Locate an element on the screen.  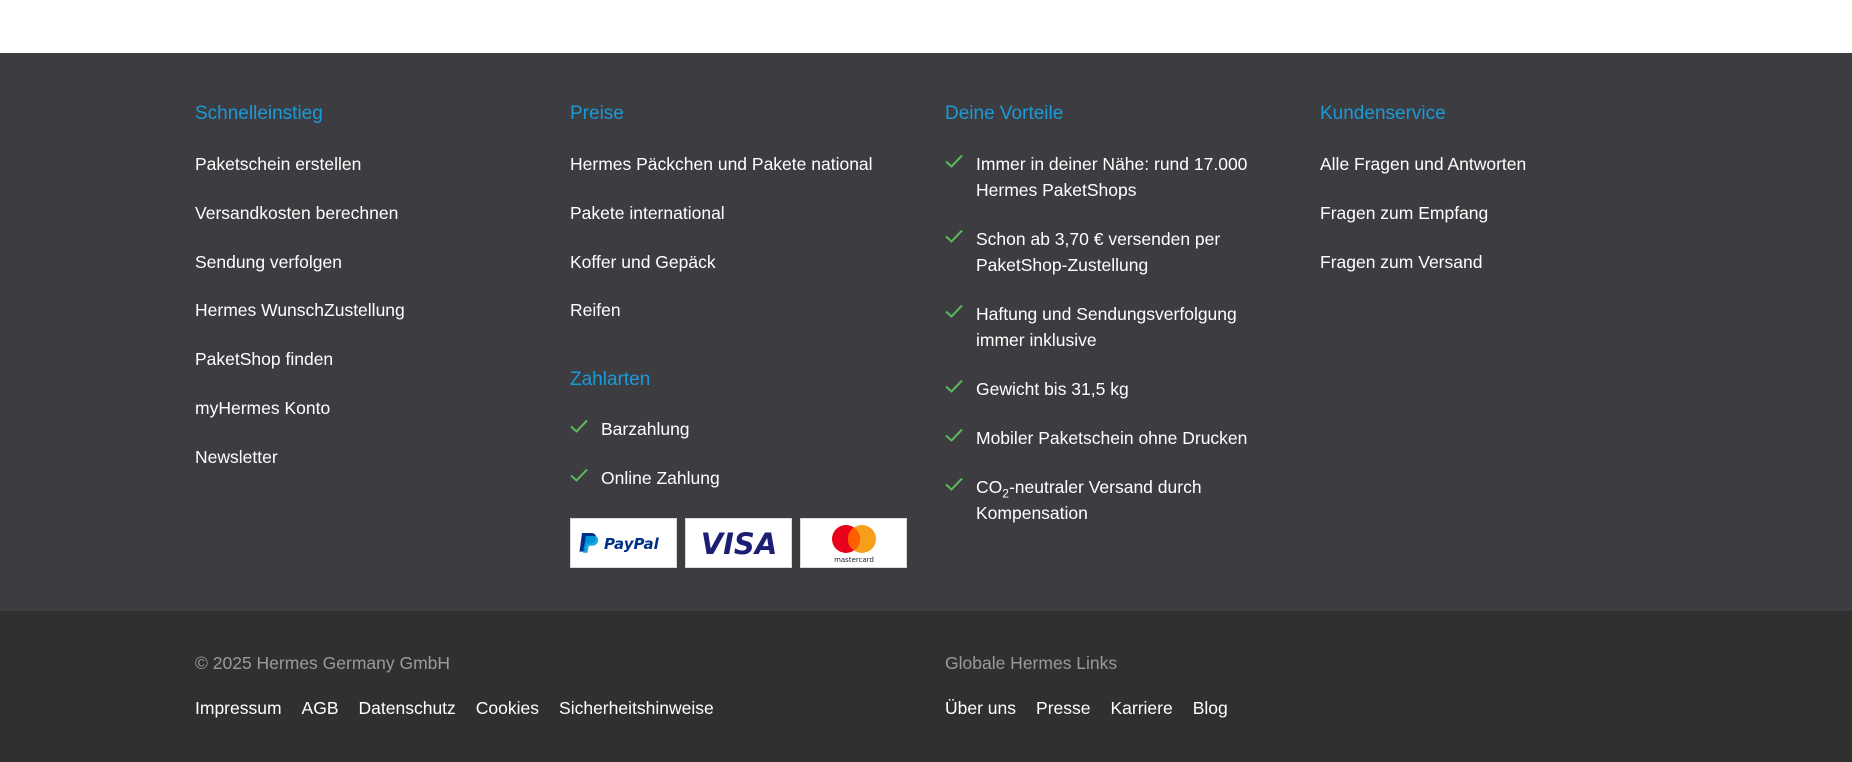
quick-links-heading: Schnelleinstieg is located at coordinates (259, 113).